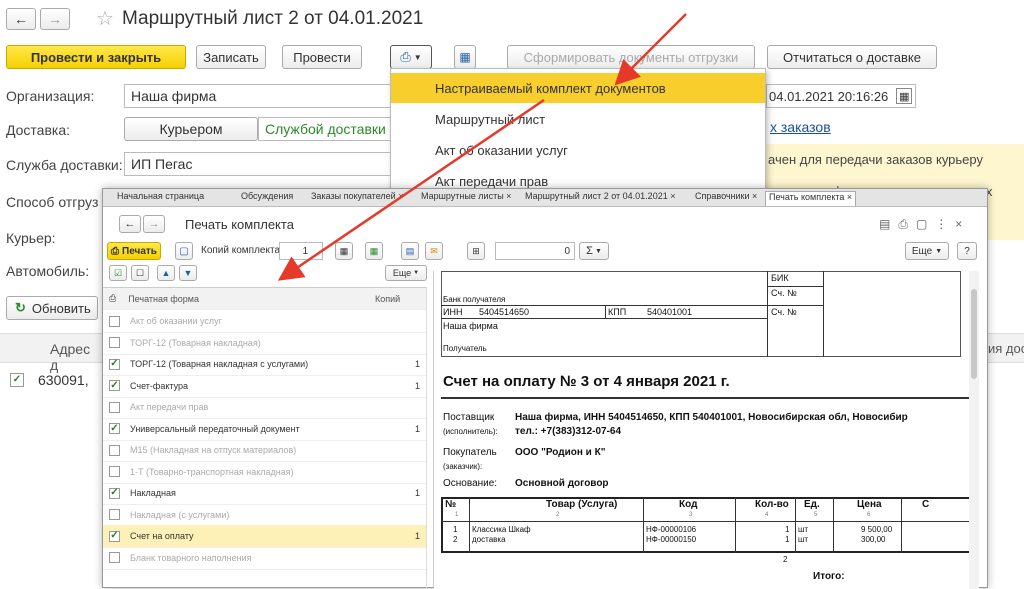 This screenshot has width=1024, height=589. Describe the element at coordinates (578, 88) in the screenshot. I see `menu-item-custom-kit: Настраиваемый комплект документов` at that location.